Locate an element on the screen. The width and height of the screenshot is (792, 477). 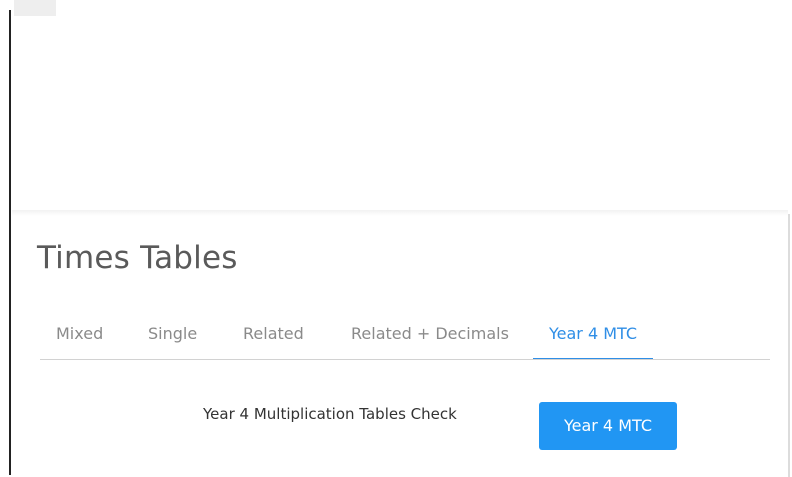
tab-year-4-mtc: Year 4 MTC is located at coordinates (593, 337).